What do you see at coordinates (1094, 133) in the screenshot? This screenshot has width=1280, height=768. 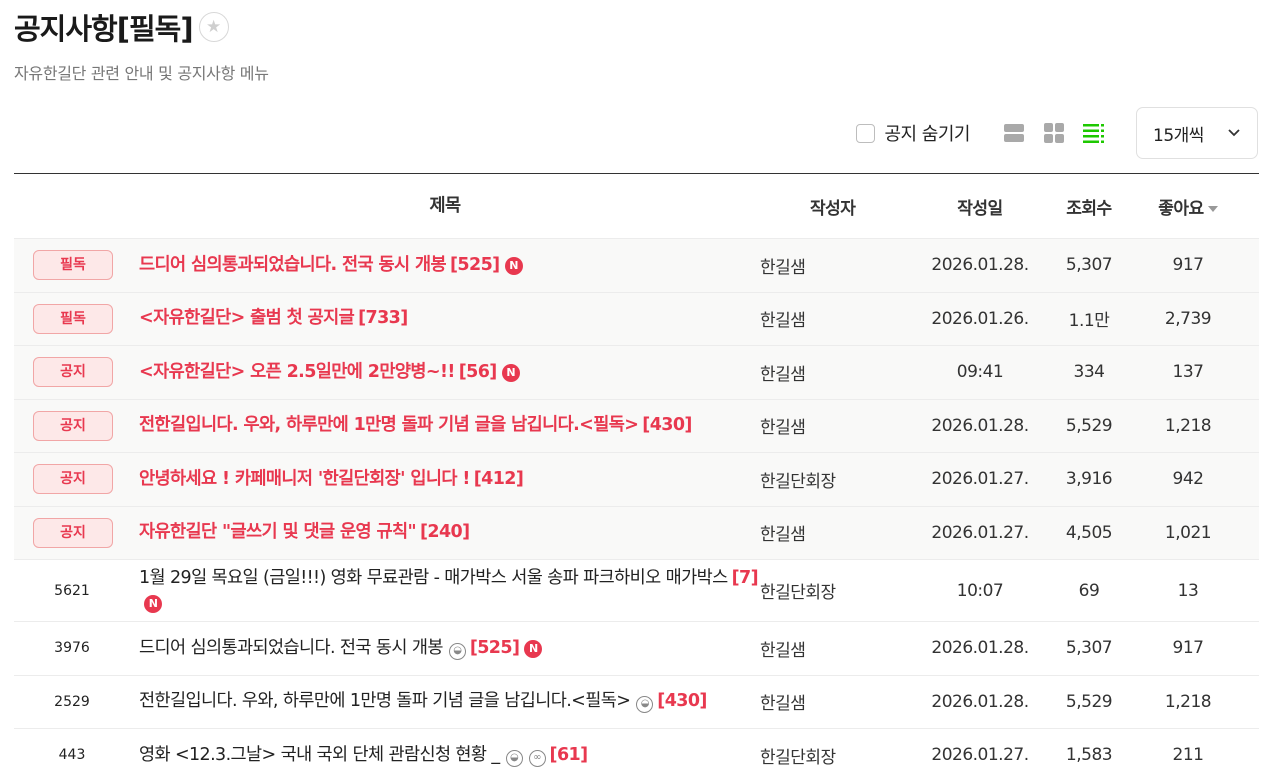 I see `list-view-icon` at bounding box center [1094, 133].